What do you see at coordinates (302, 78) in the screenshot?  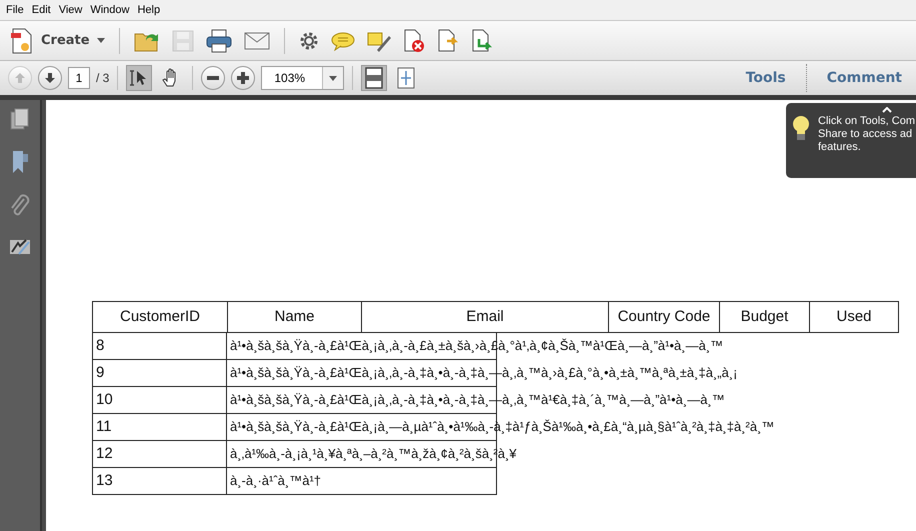 I see `zoom-dropdown: 103%` at bounding box center [302, 78].